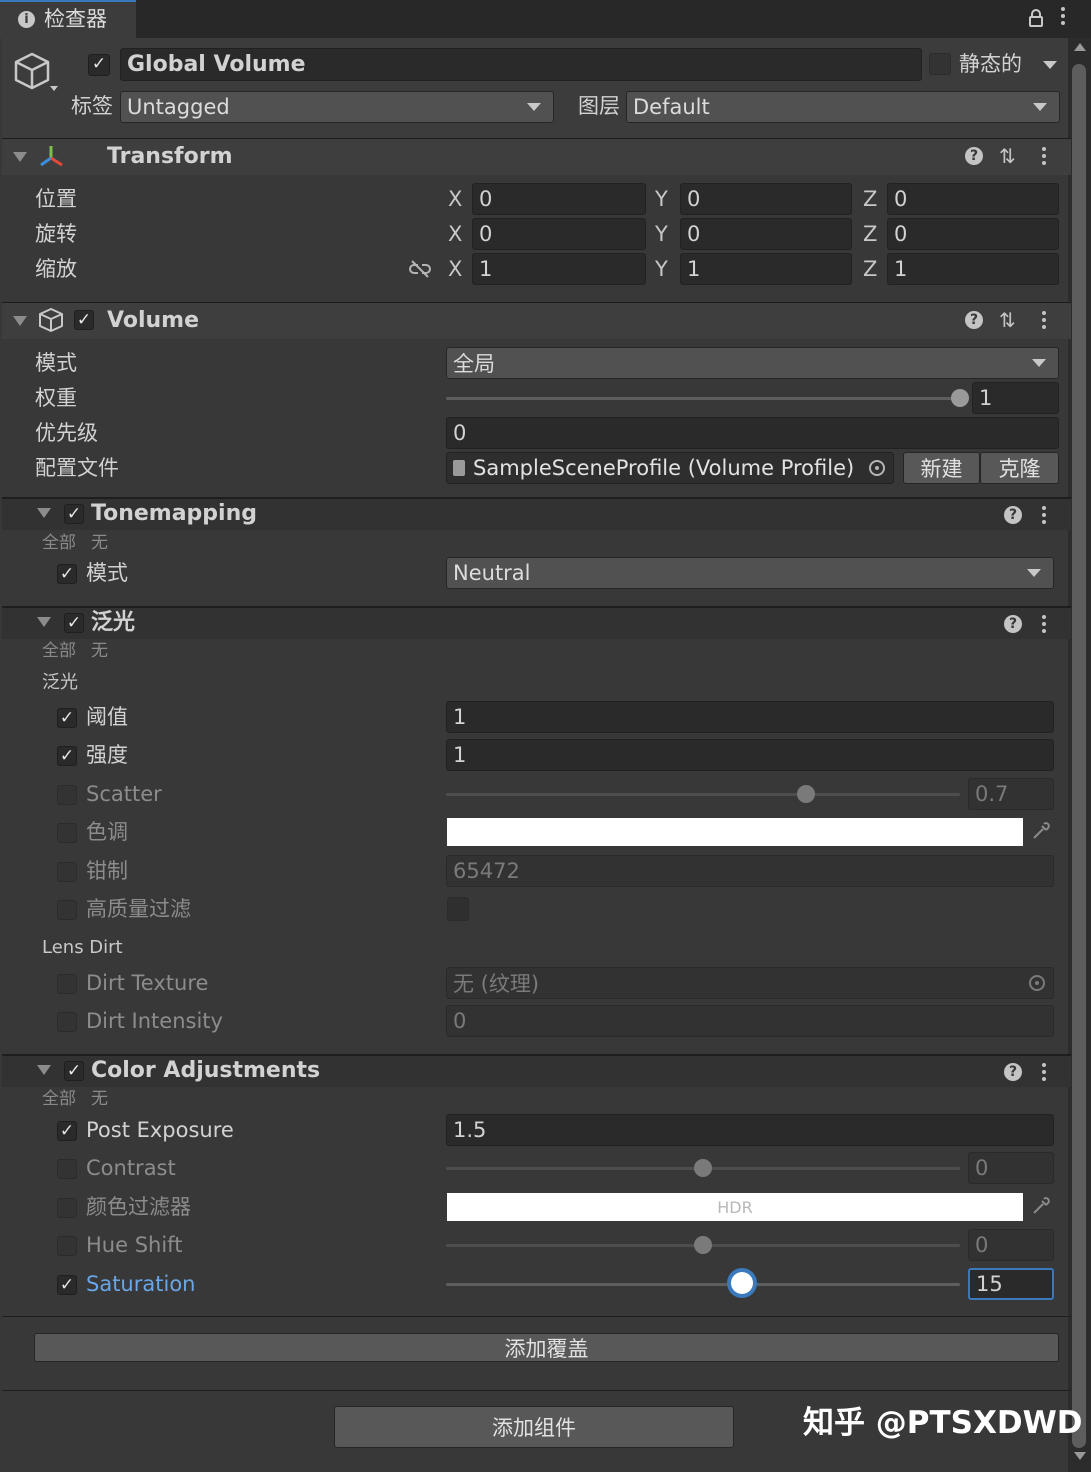 The width and height of the screenshot is (1091, 1472). I want to click on scatter-field: 0.7, so click(1011, 794).